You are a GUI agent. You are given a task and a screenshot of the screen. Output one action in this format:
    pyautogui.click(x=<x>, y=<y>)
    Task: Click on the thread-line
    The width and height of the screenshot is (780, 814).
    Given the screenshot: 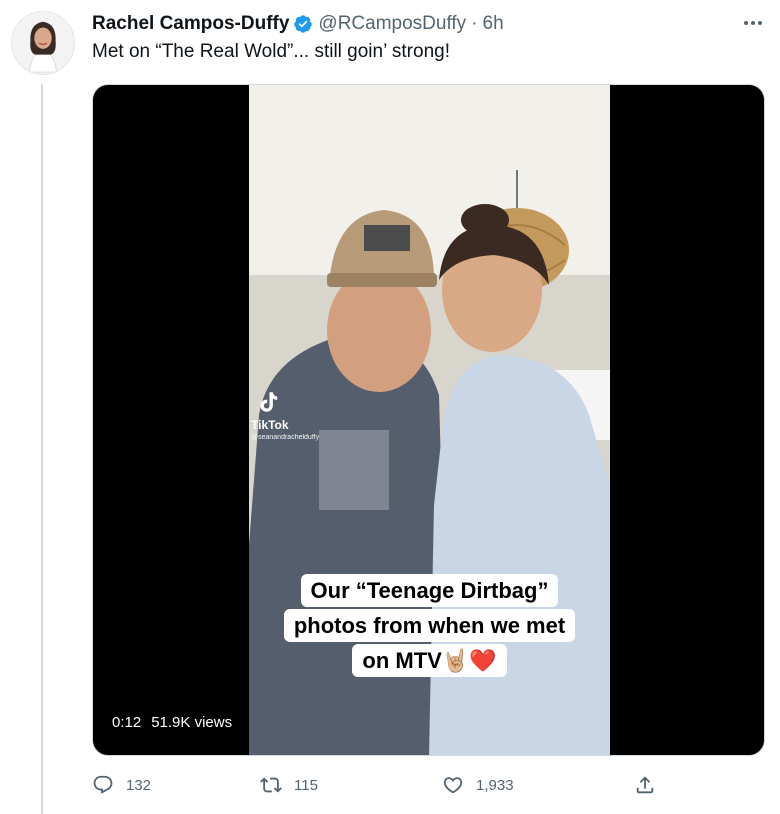 What is the action you would take?
    pyautogui.click(x=42, y=449)
    